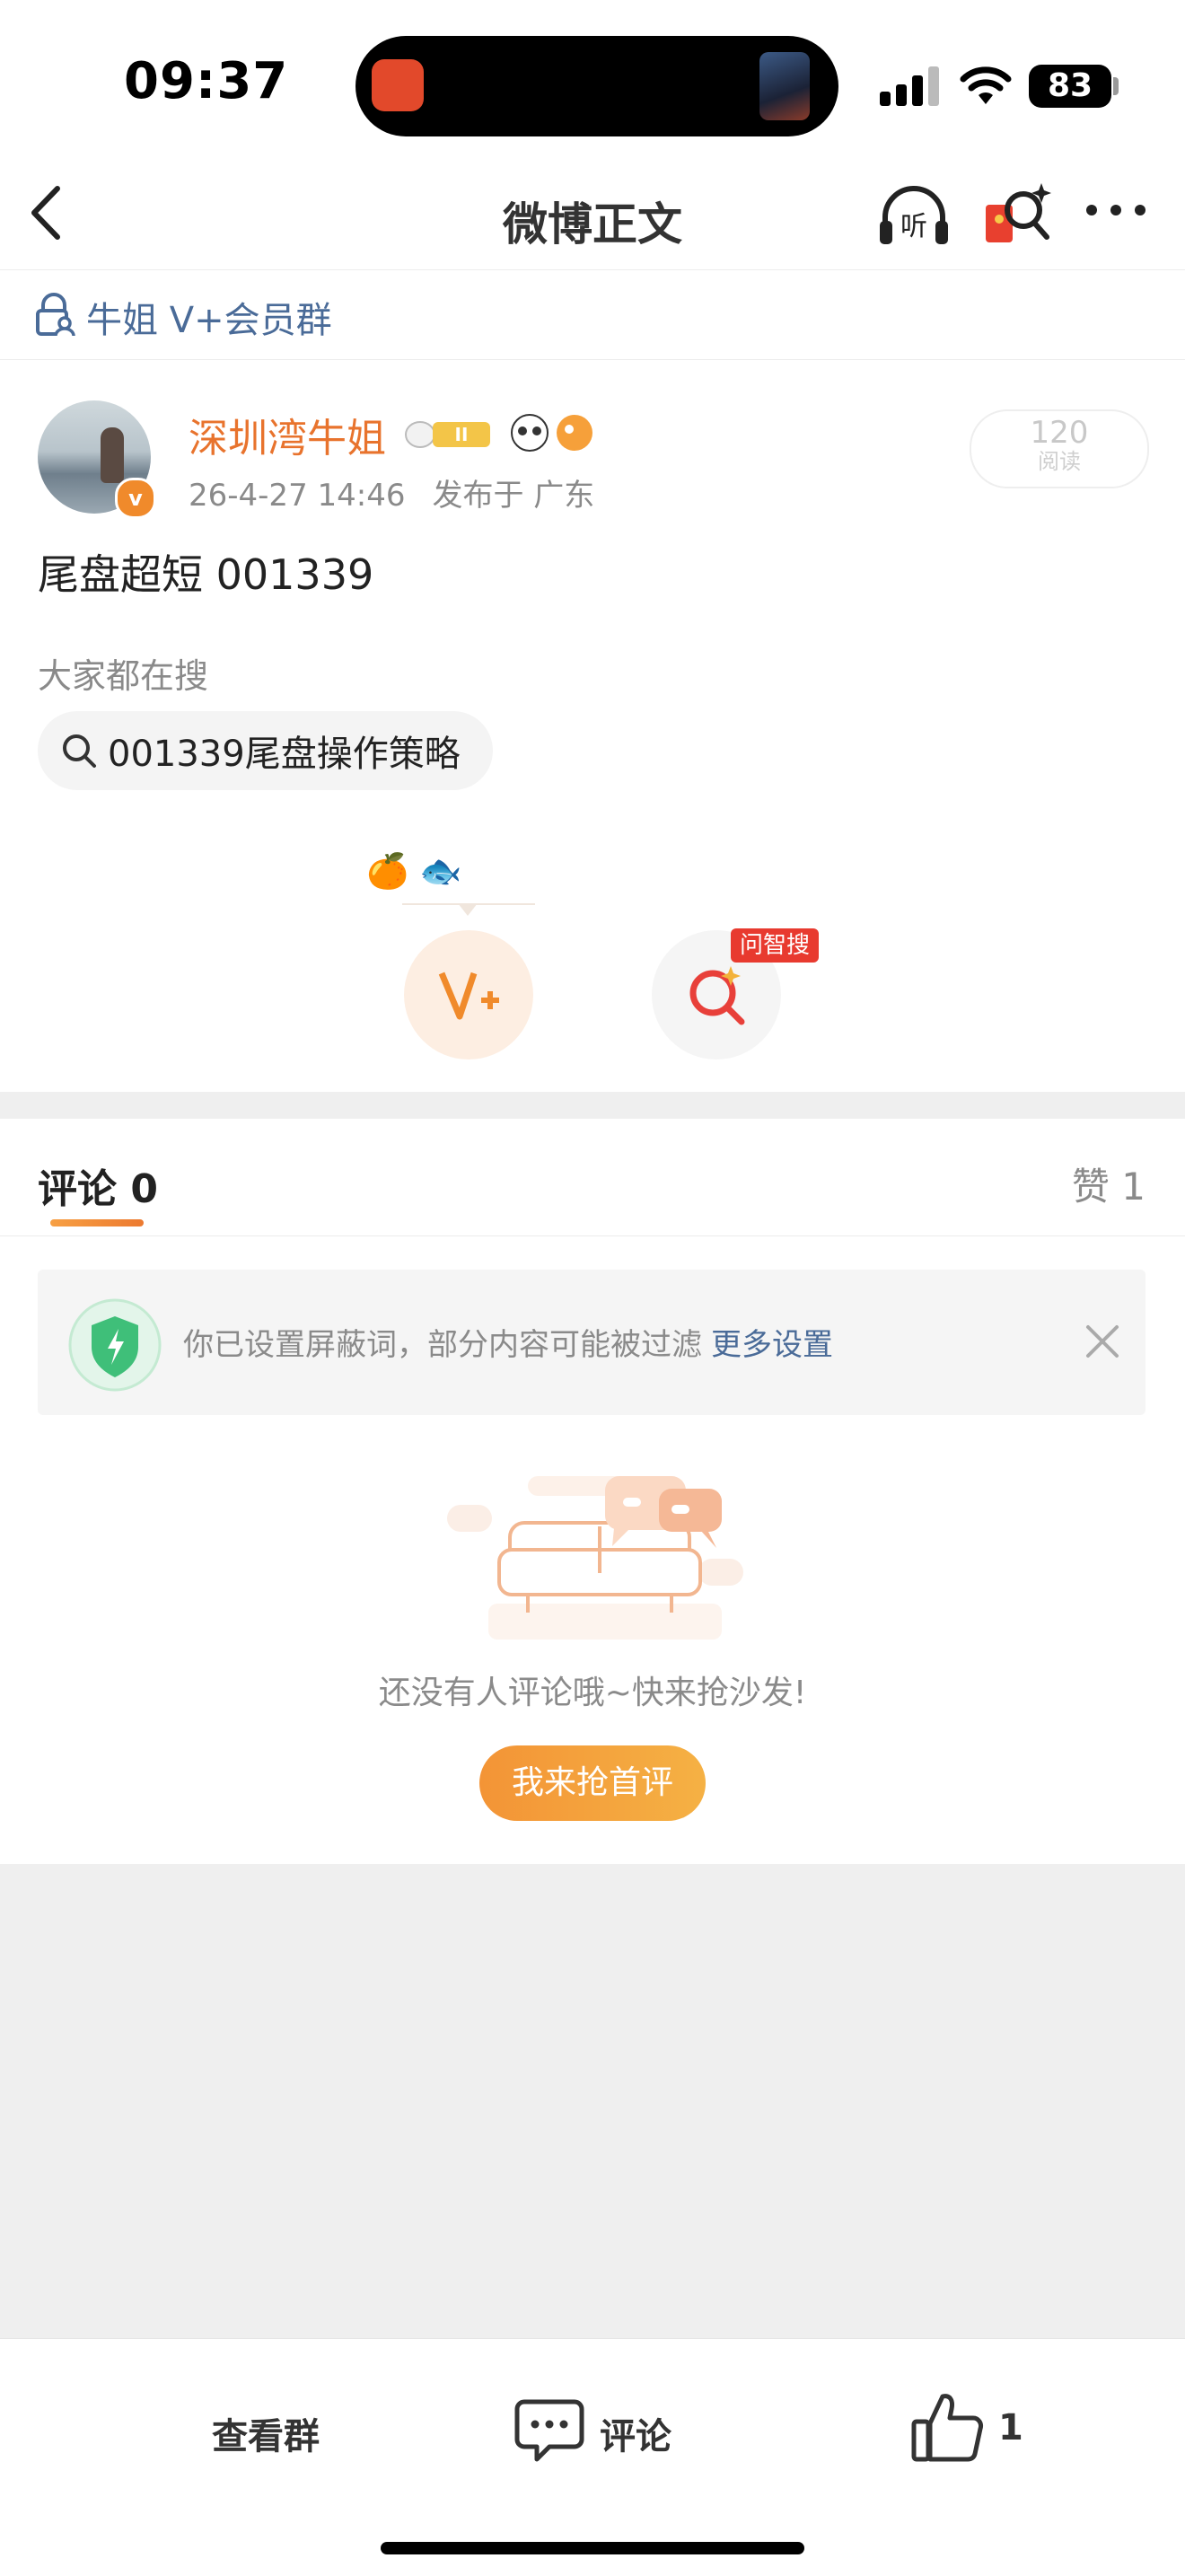 The width and height of the screenshot is (1185, 2576). What do you see at coordinates (97, 1222) in the screenshot?
I see `active-tab-indicator` at bounding box center [97, 1222].